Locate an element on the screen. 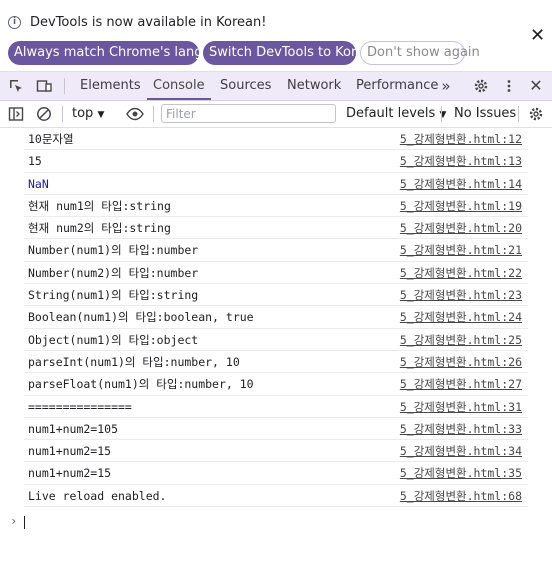 The image size is (552, 562). close-devtools-icon: ✕ is located at coordinates (536, 86).